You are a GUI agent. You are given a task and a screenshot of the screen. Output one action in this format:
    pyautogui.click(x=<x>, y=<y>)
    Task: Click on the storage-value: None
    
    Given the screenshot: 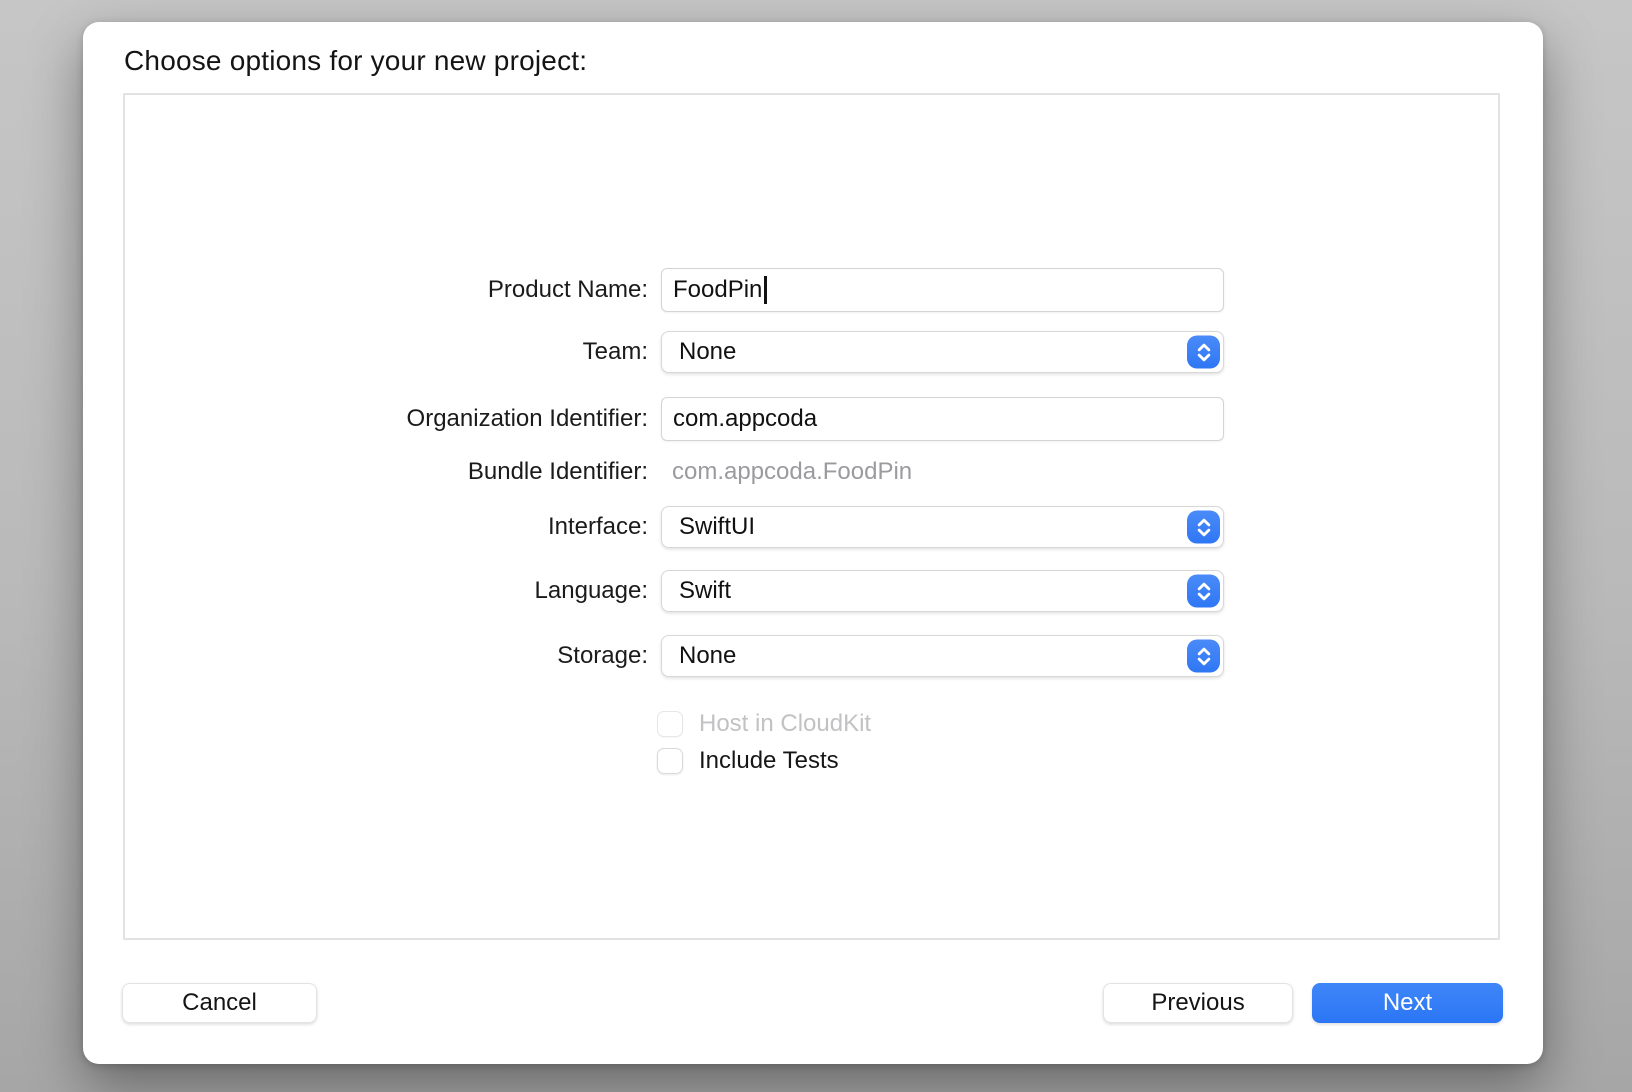 What is the action you would take?
    pyautogui.click(x=708, y=655)
    